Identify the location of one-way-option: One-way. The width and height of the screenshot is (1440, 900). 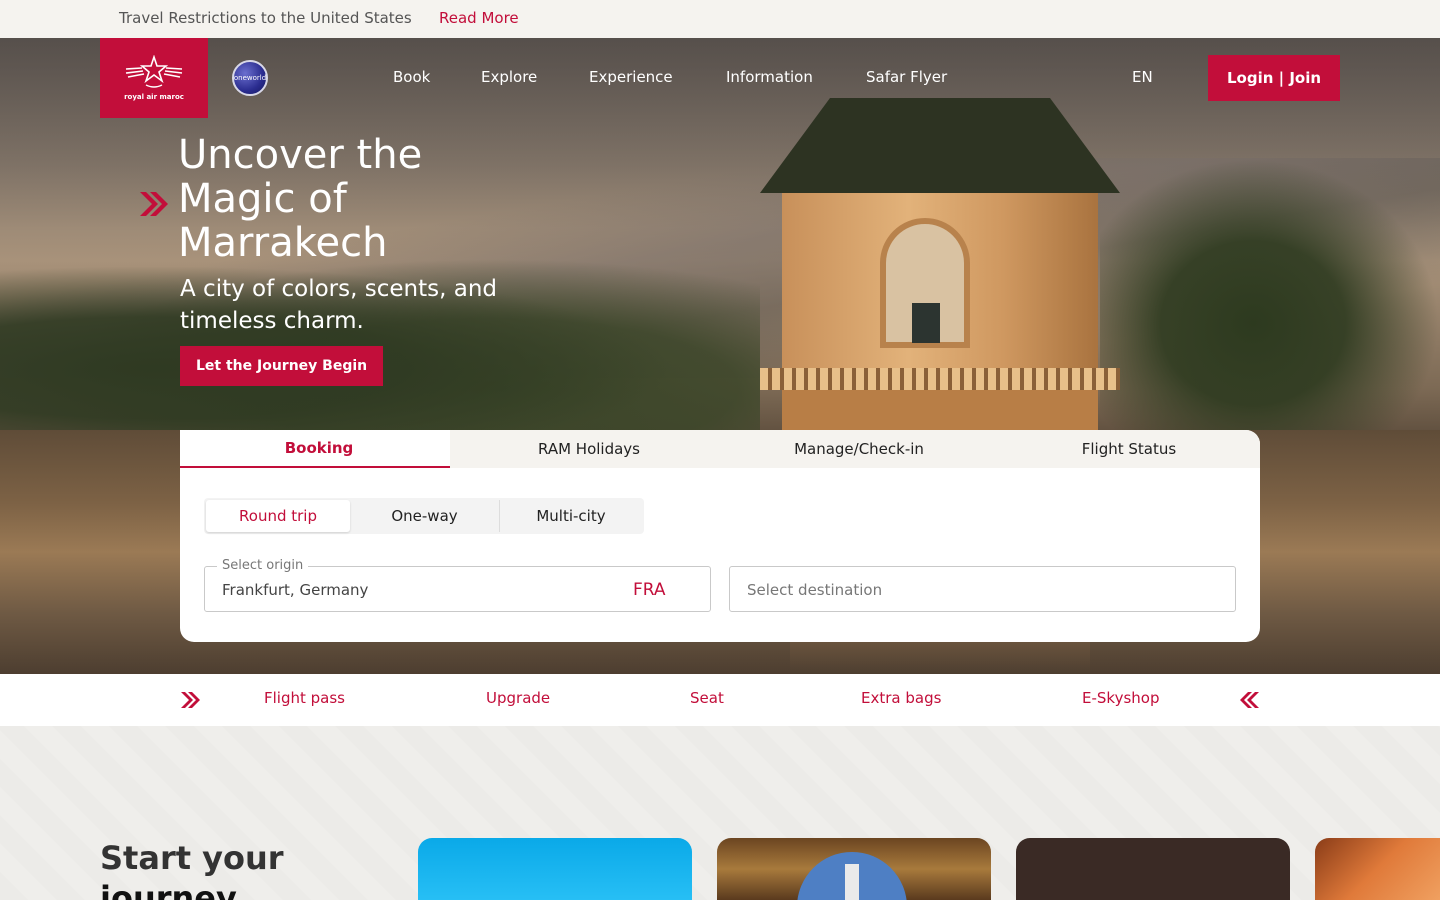
(425, 516).